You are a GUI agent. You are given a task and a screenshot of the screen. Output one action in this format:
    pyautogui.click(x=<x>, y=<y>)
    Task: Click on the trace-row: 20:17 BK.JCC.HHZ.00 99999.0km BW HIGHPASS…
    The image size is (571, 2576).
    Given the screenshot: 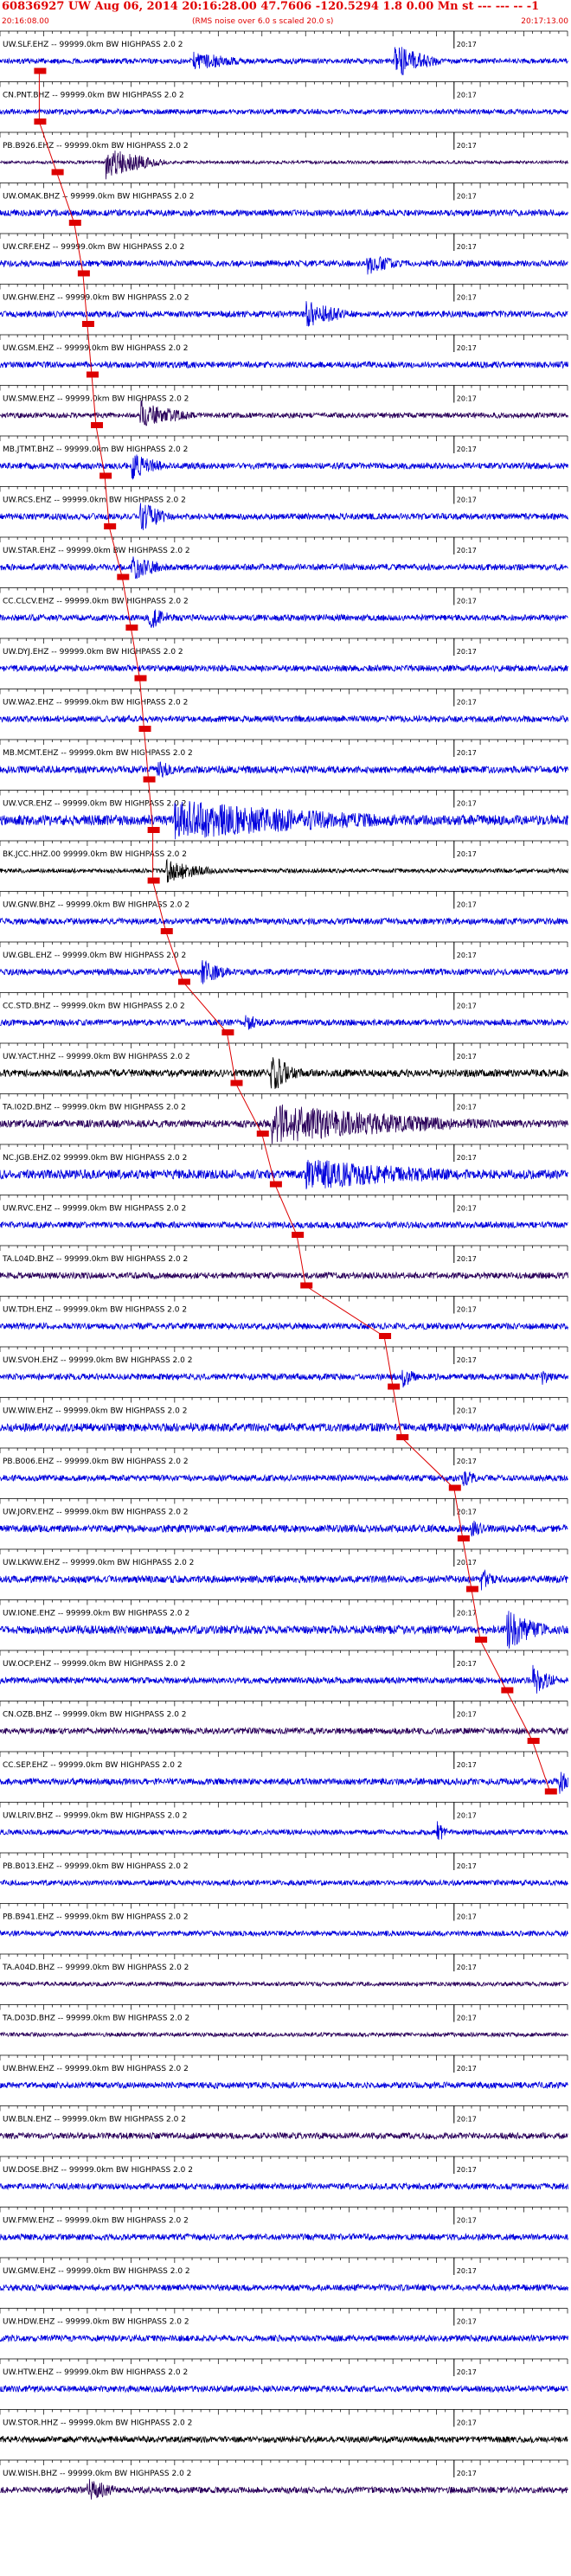 What is the action you would take?
    pyautogui.click(x=284, y=862)
    